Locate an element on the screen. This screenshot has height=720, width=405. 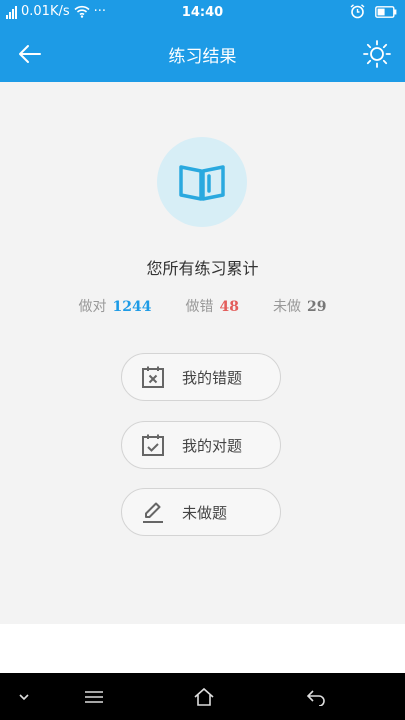
status-bar: 0.01K/s ··· 14:40 is located at coordinates (202, 13).